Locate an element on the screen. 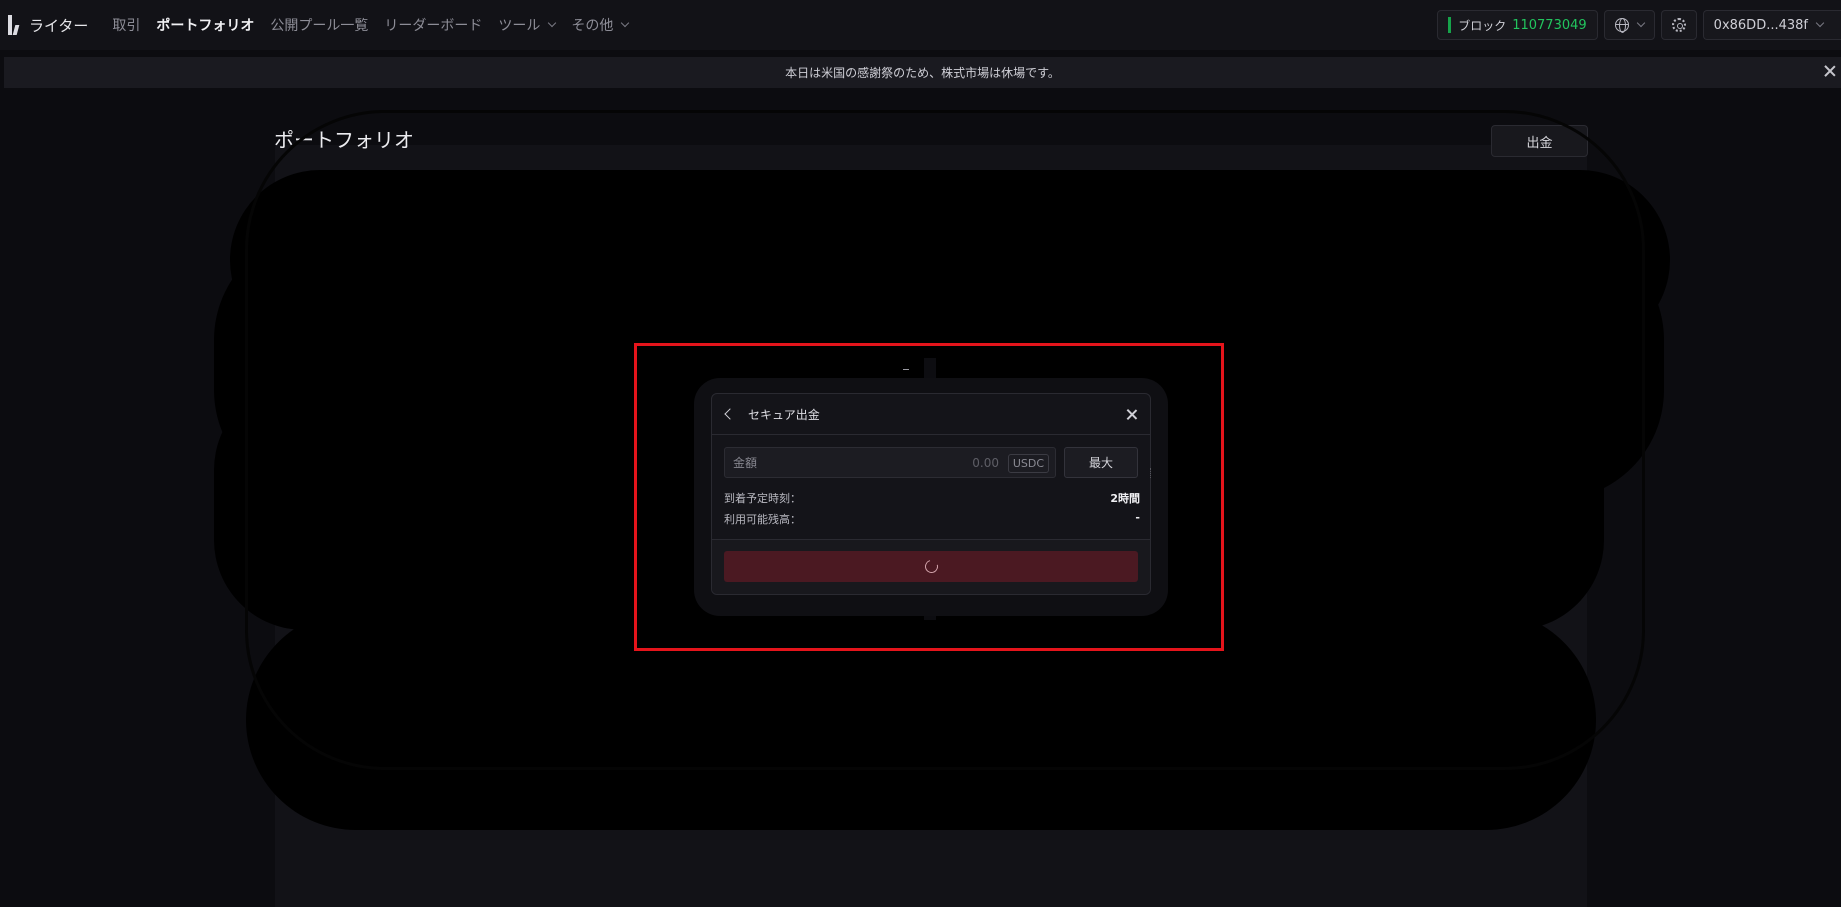  nav-item-leaderboard: リーダーボード is located at coordinates (433, 25).